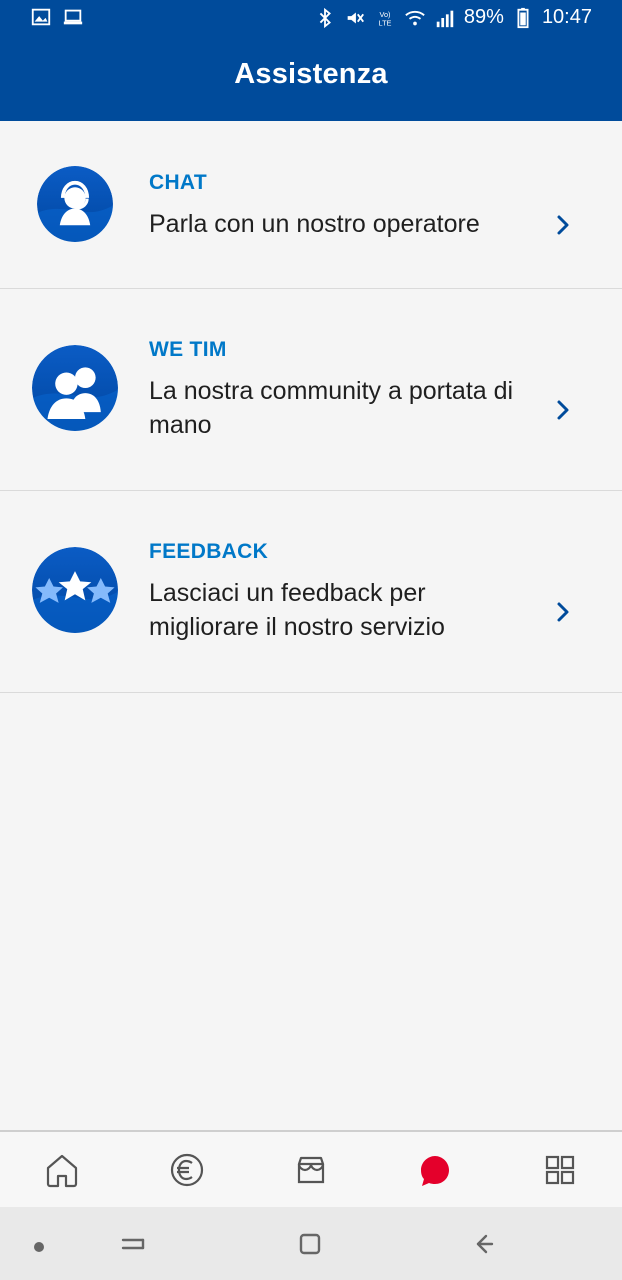  I want to click on chat-kicker: CHAT, so click(178, 182).